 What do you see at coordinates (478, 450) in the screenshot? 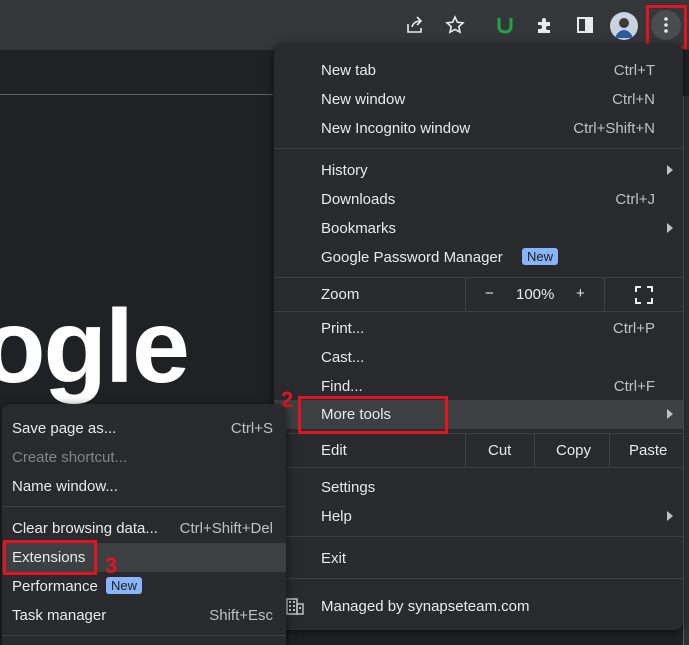
I see `edit-row: Edit Cut Copy Paste` at bounding box center [478, 450].